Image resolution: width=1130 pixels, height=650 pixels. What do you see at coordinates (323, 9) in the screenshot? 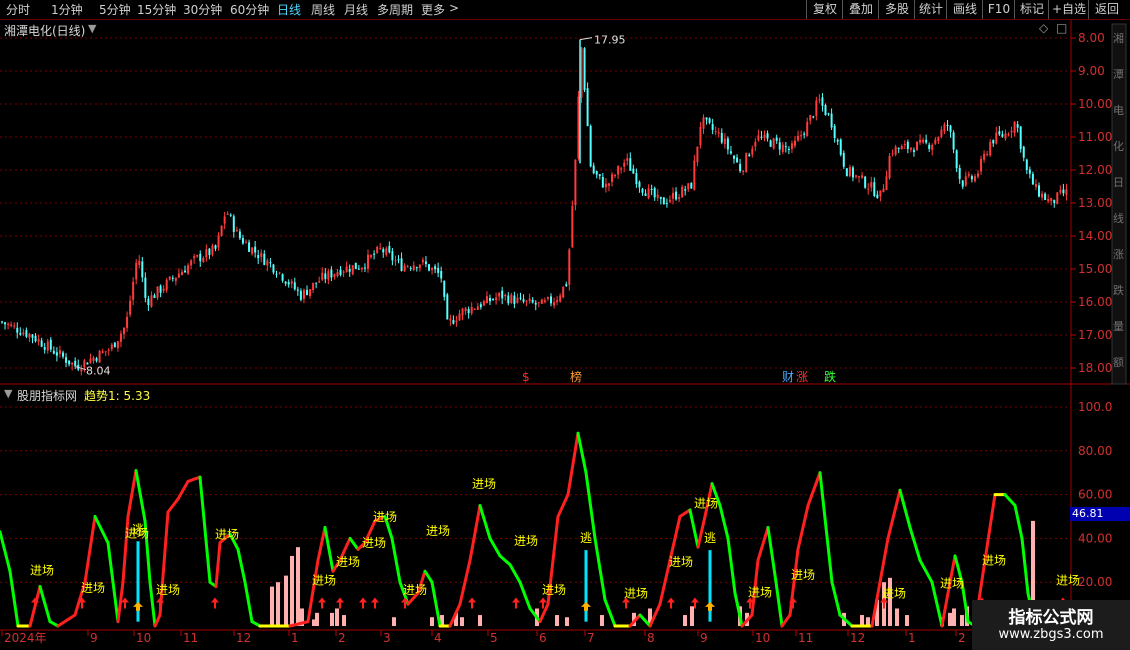
I see `period-tab-weekly: 周线` at bounding box center [323, 9].